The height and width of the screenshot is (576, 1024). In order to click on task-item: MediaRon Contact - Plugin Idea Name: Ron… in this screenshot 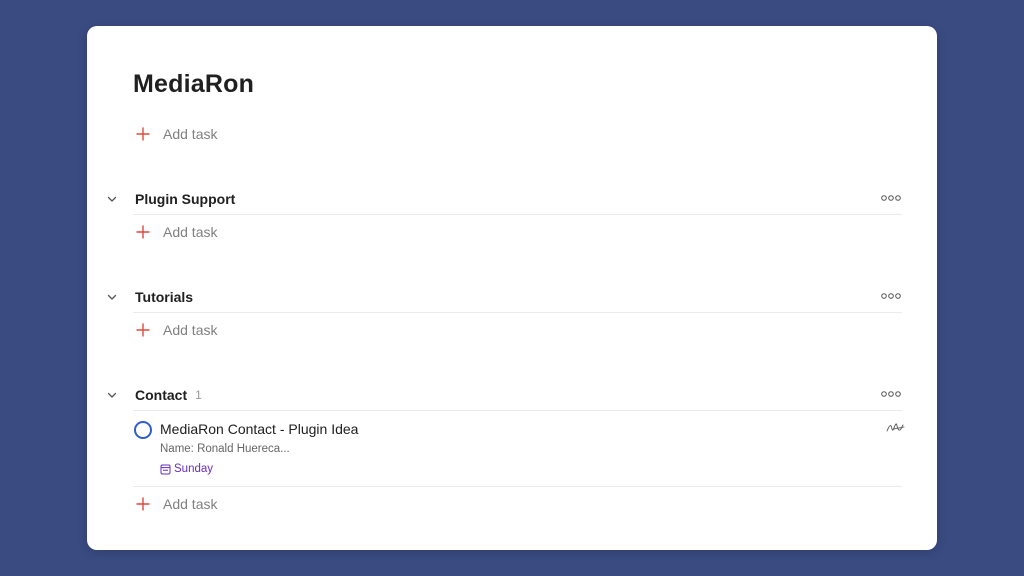, I will do `click(519, 450)`.